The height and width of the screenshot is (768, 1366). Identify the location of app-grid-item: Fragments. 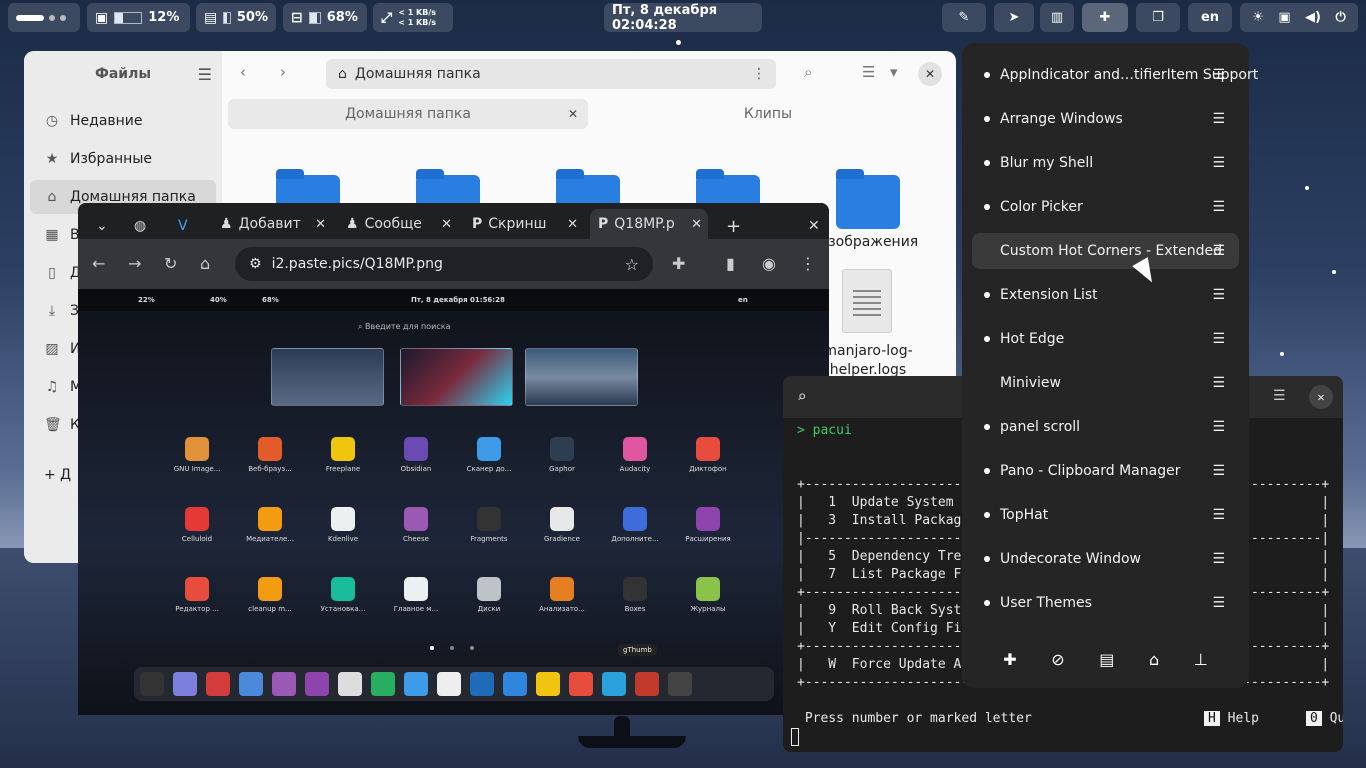
(489, 525).